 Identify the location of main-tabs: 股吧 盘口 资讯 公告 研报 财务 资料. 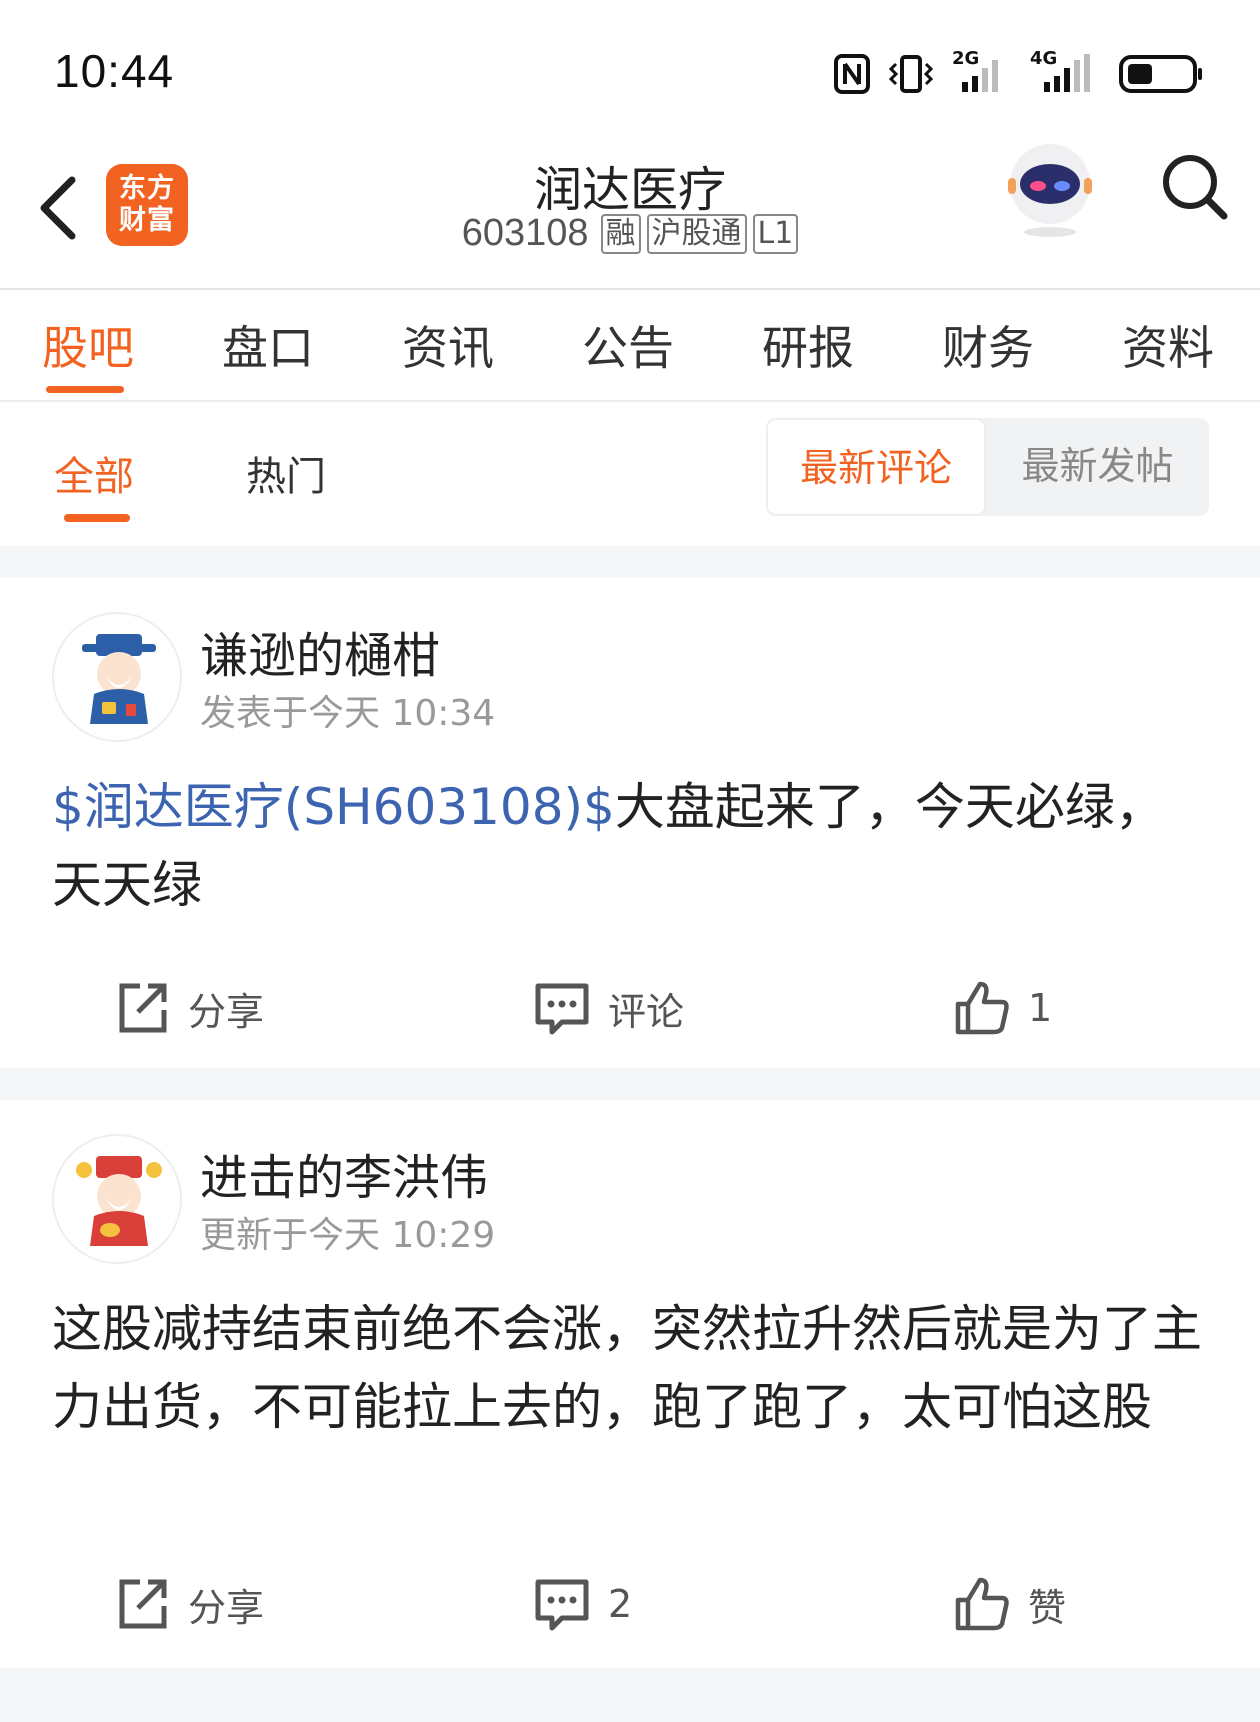
(630, 345).